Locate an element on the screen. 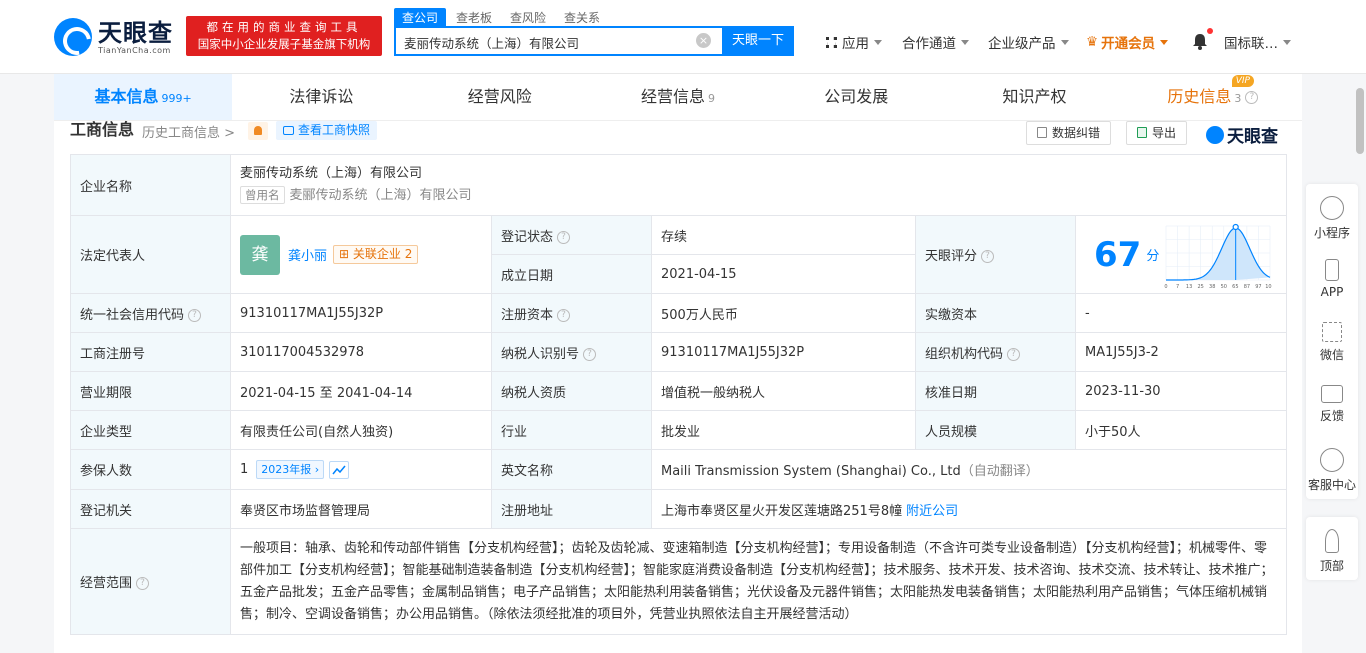 The width and height of the screenshot is (1366, 653). reg-status-label: 登记状态? is located at coordinates (571, 235).